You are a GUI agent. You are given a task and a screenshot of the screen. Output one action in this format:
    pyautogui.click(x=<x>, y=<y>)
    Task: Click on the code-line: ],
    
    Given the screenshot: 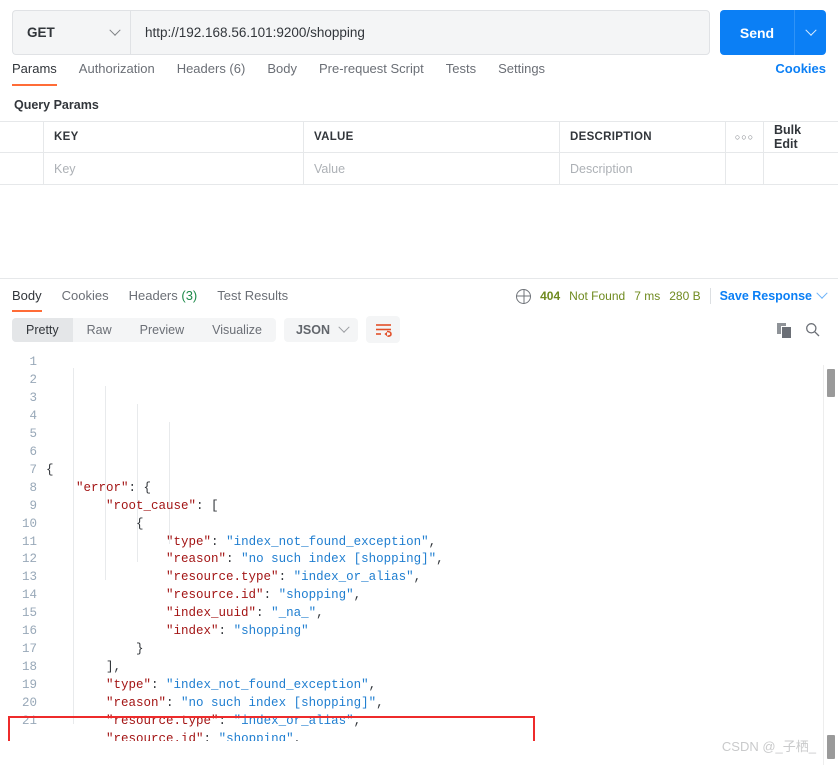 What is the action you would take?
    pyautogui.click(x=442, y=668)
    